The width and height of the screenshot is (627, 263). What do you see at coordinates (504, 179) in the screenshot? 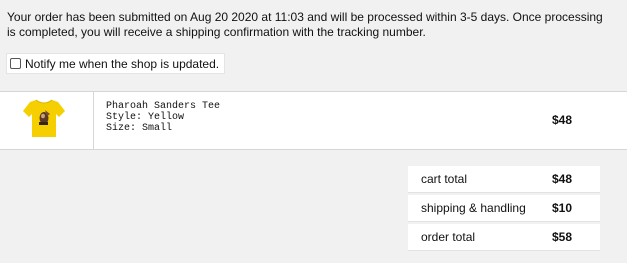
I see `cart-total-row: cart total $48` at bounding box center [504, 179].